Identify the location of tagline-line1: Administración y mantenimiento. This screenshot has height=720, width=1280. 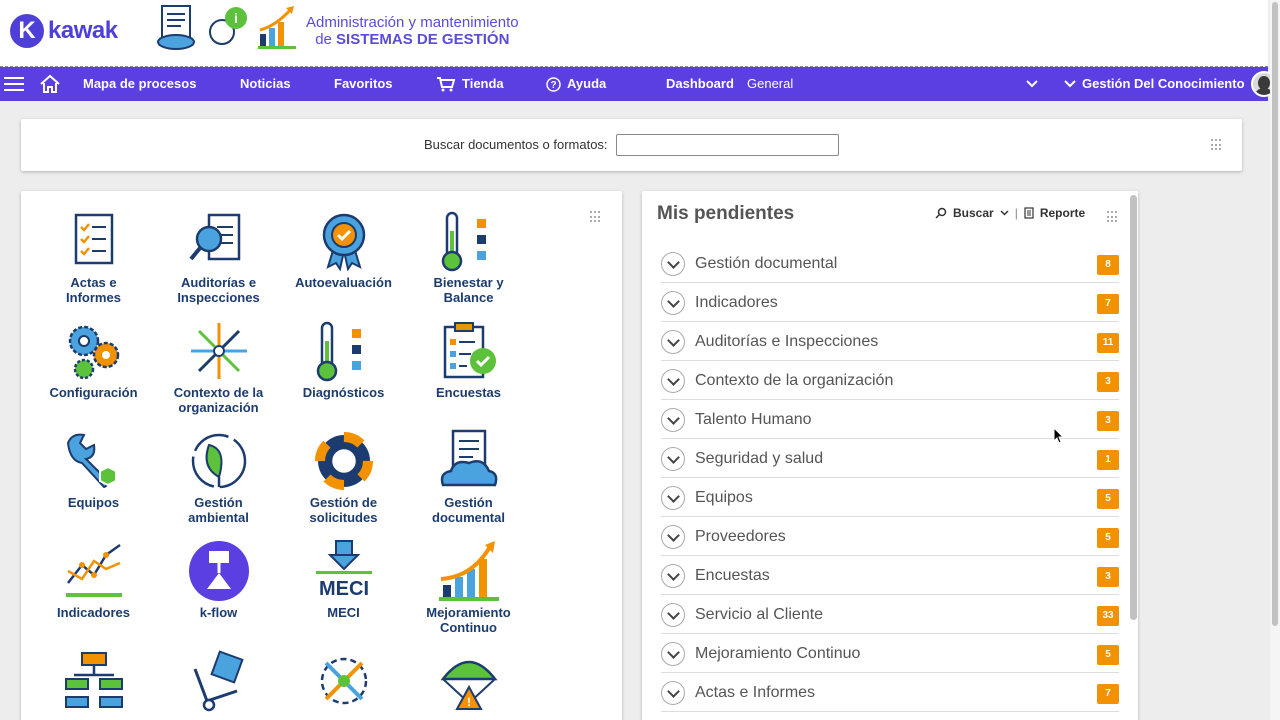
(412, 22).